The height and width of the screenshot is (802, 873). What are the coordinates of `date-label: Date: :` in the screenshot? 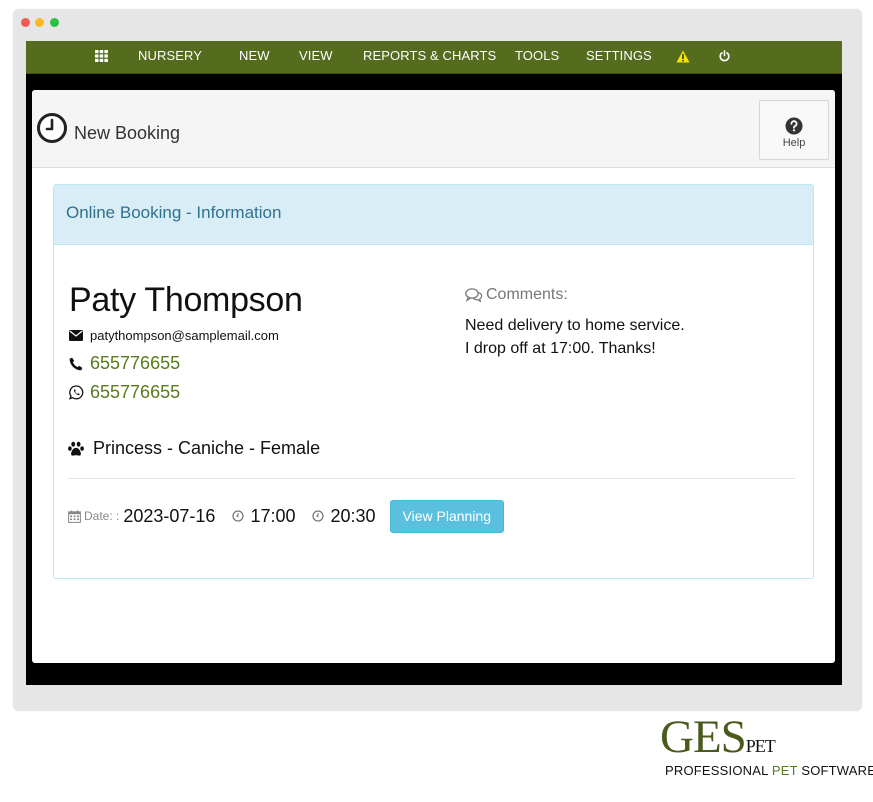 It's located at (102, 516).